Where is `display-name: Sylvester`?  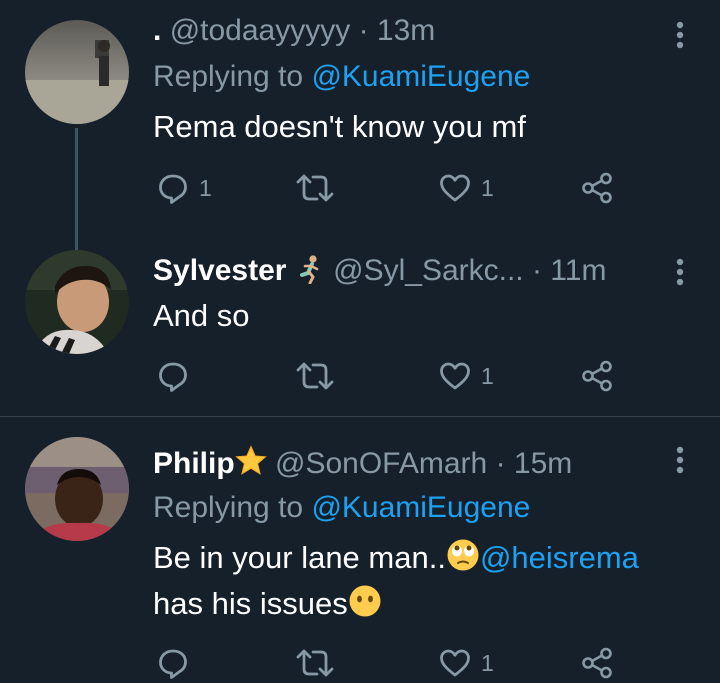
display-name: Sylvester is located at coordinates (219, 270).